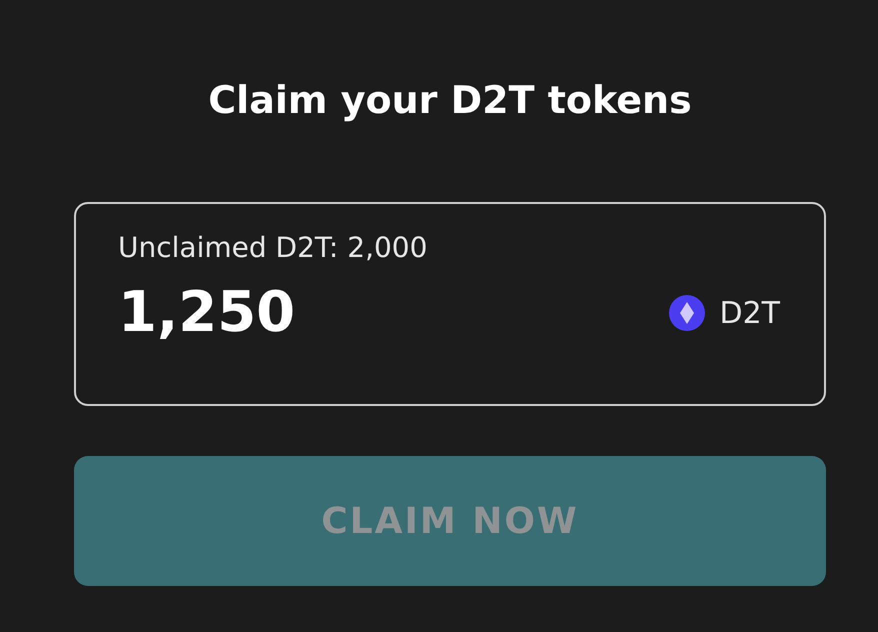 This screenshot has width=878, height=632. What do you see at coordinates (687, 313) in the screenshot?
I see `token-icon` at bounding box center [687, 313].